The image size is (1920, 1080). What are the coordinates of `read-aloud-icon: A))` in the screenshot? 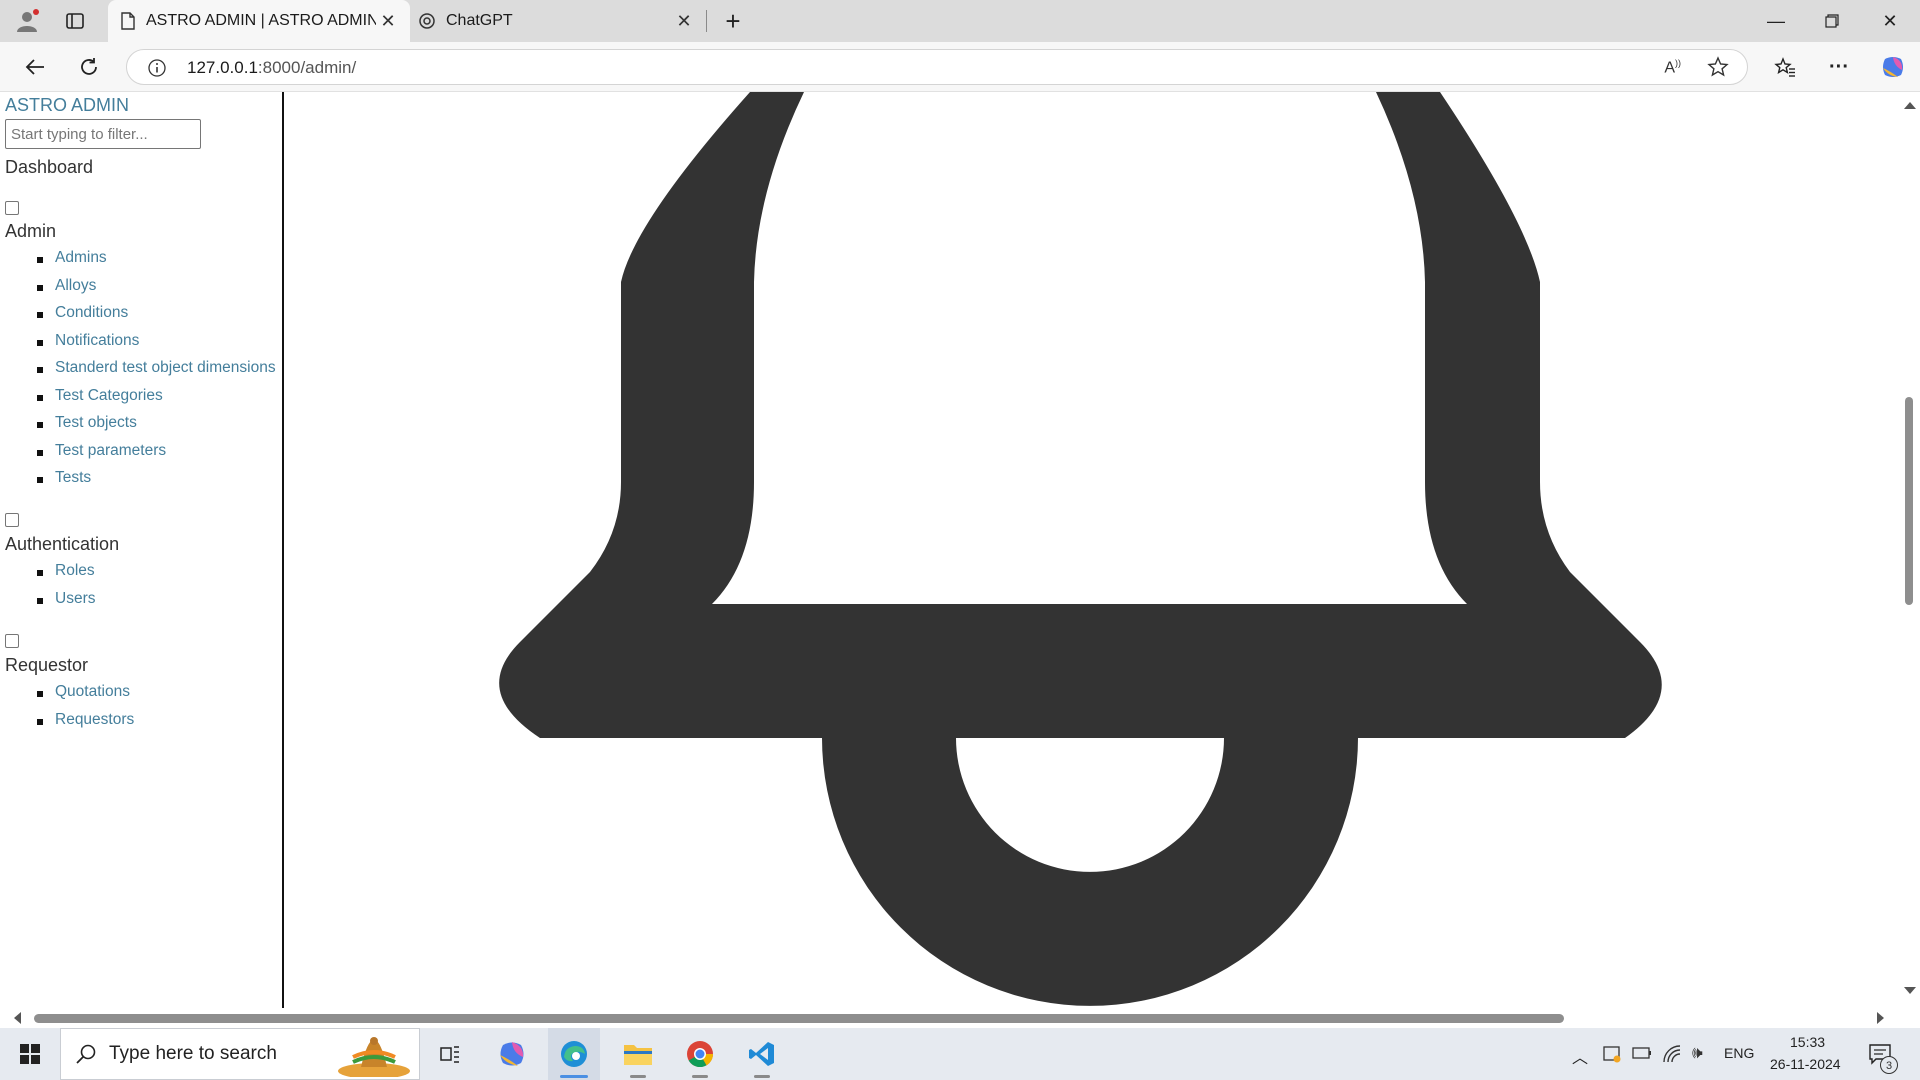 It's located at (1672, 67).